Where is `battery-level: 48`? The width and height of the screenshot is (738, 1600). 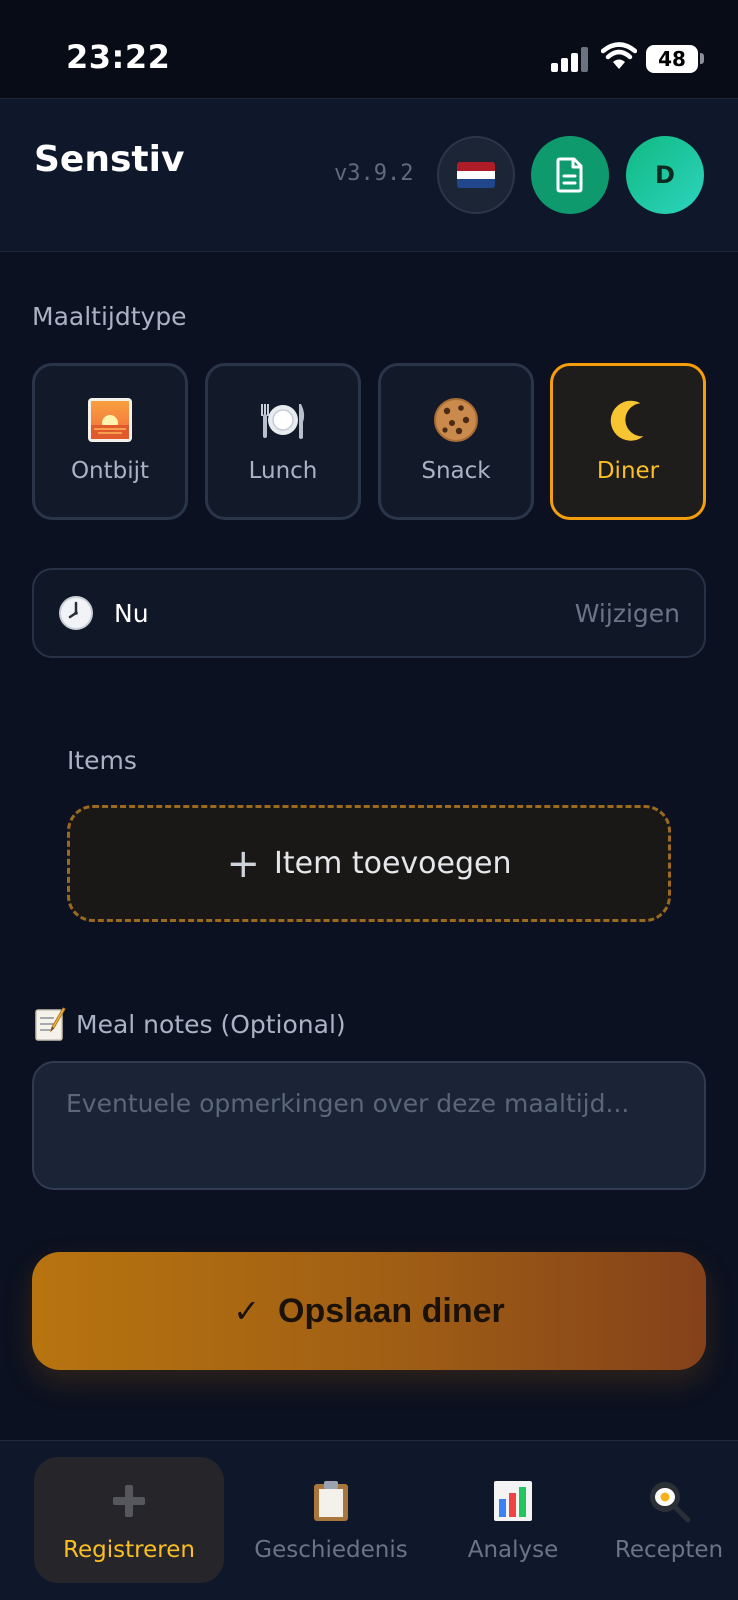
battery-level: 48 is located at coordinates (672, 59).